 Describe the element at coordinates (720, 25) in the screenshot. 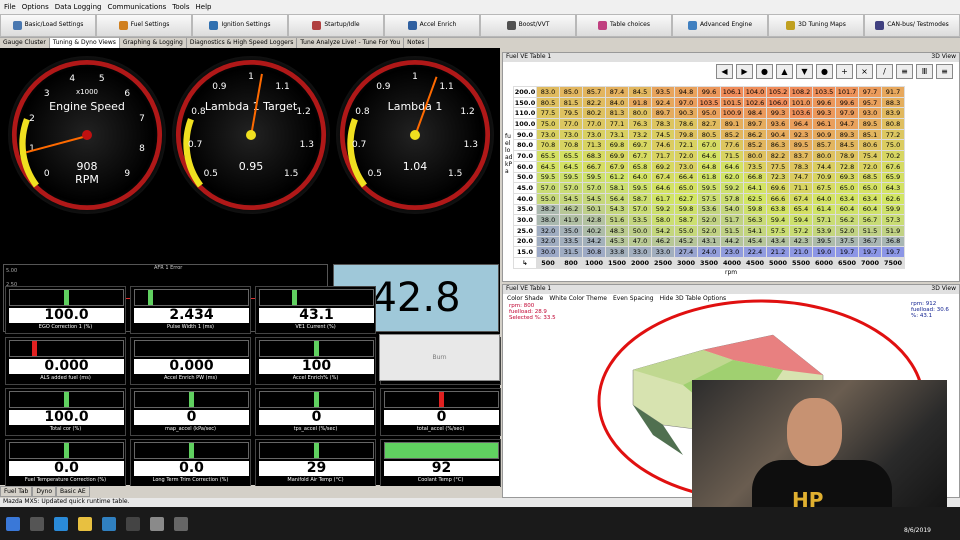

I see `toolbar-button: Advanced Engine` at that location.